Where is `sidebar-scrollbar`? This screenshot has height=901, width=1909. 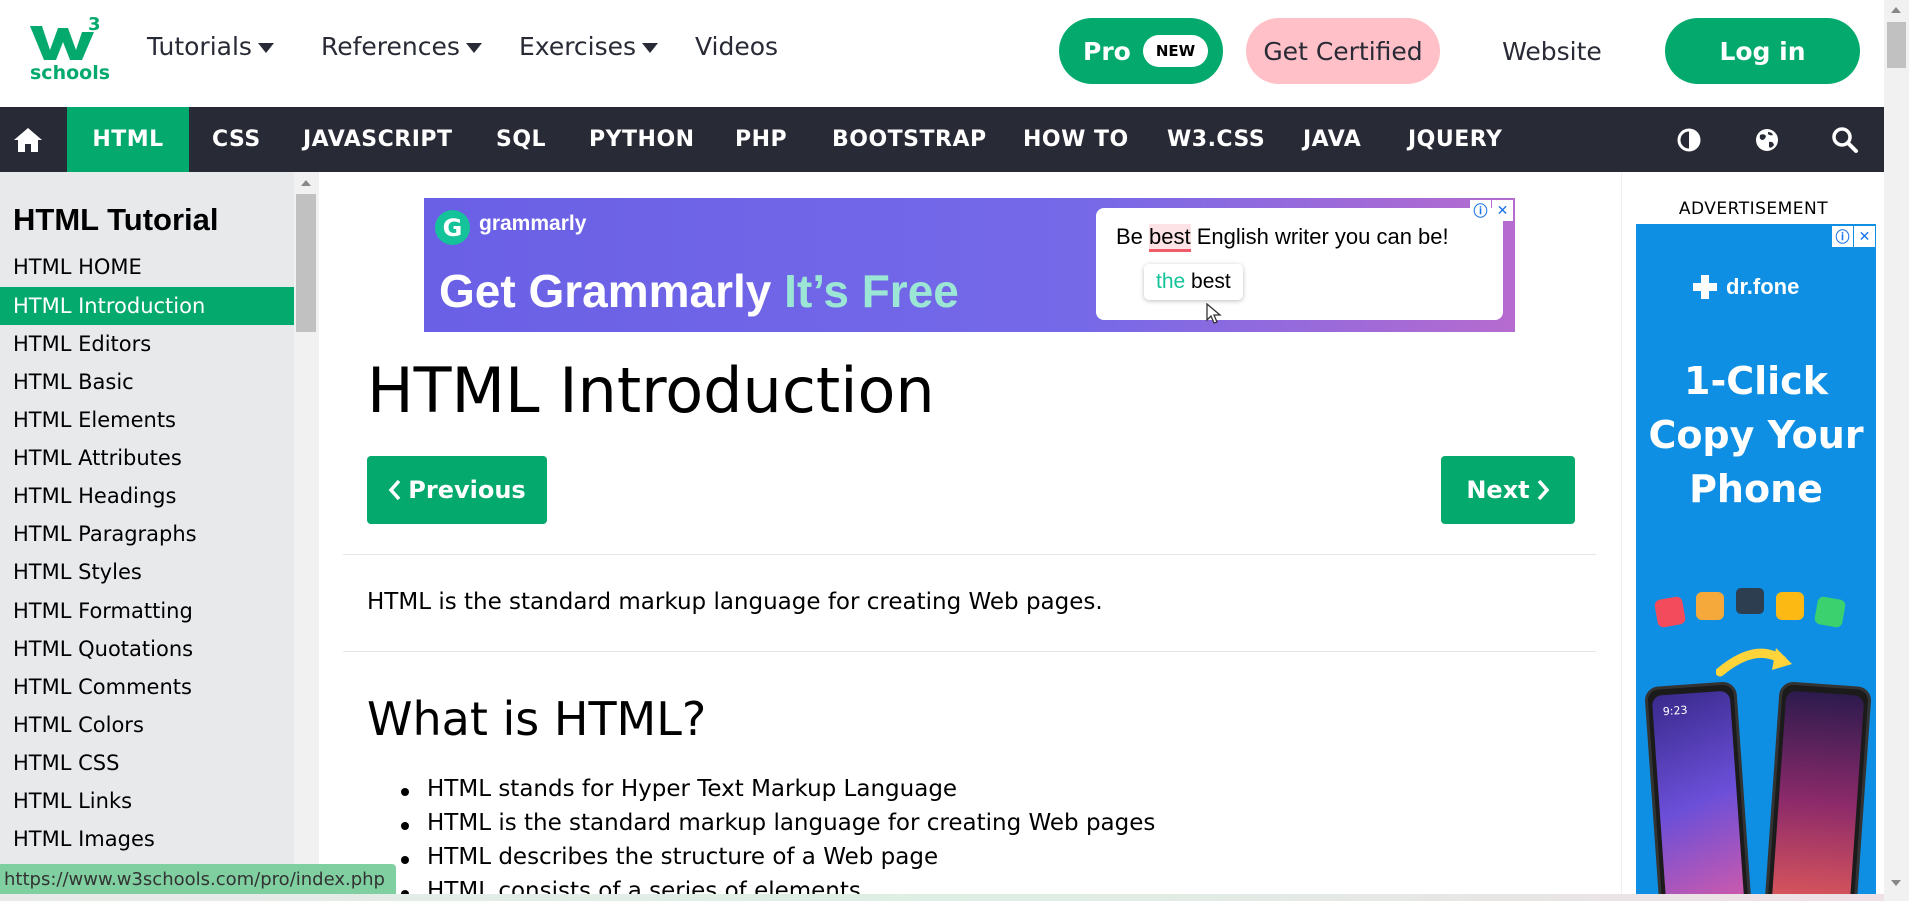
sidebar-scrollbar is located at coordinates (306, 536).